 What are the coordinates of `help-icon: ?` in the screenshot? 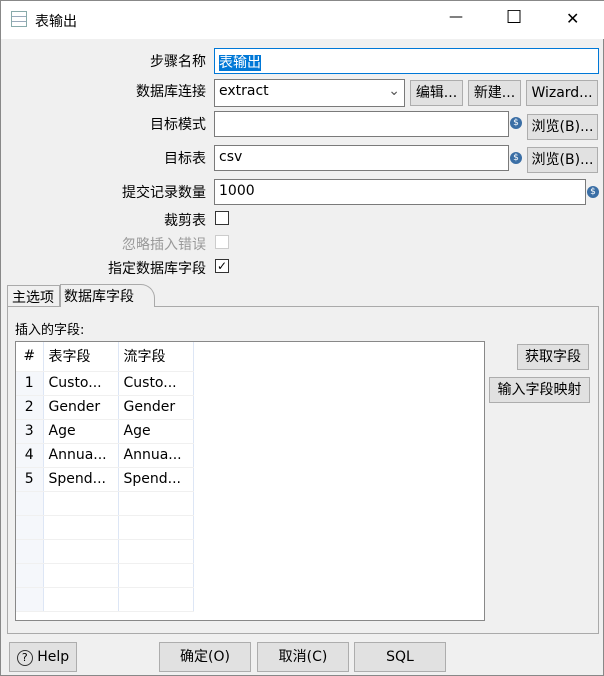 It's located at (24, 658).